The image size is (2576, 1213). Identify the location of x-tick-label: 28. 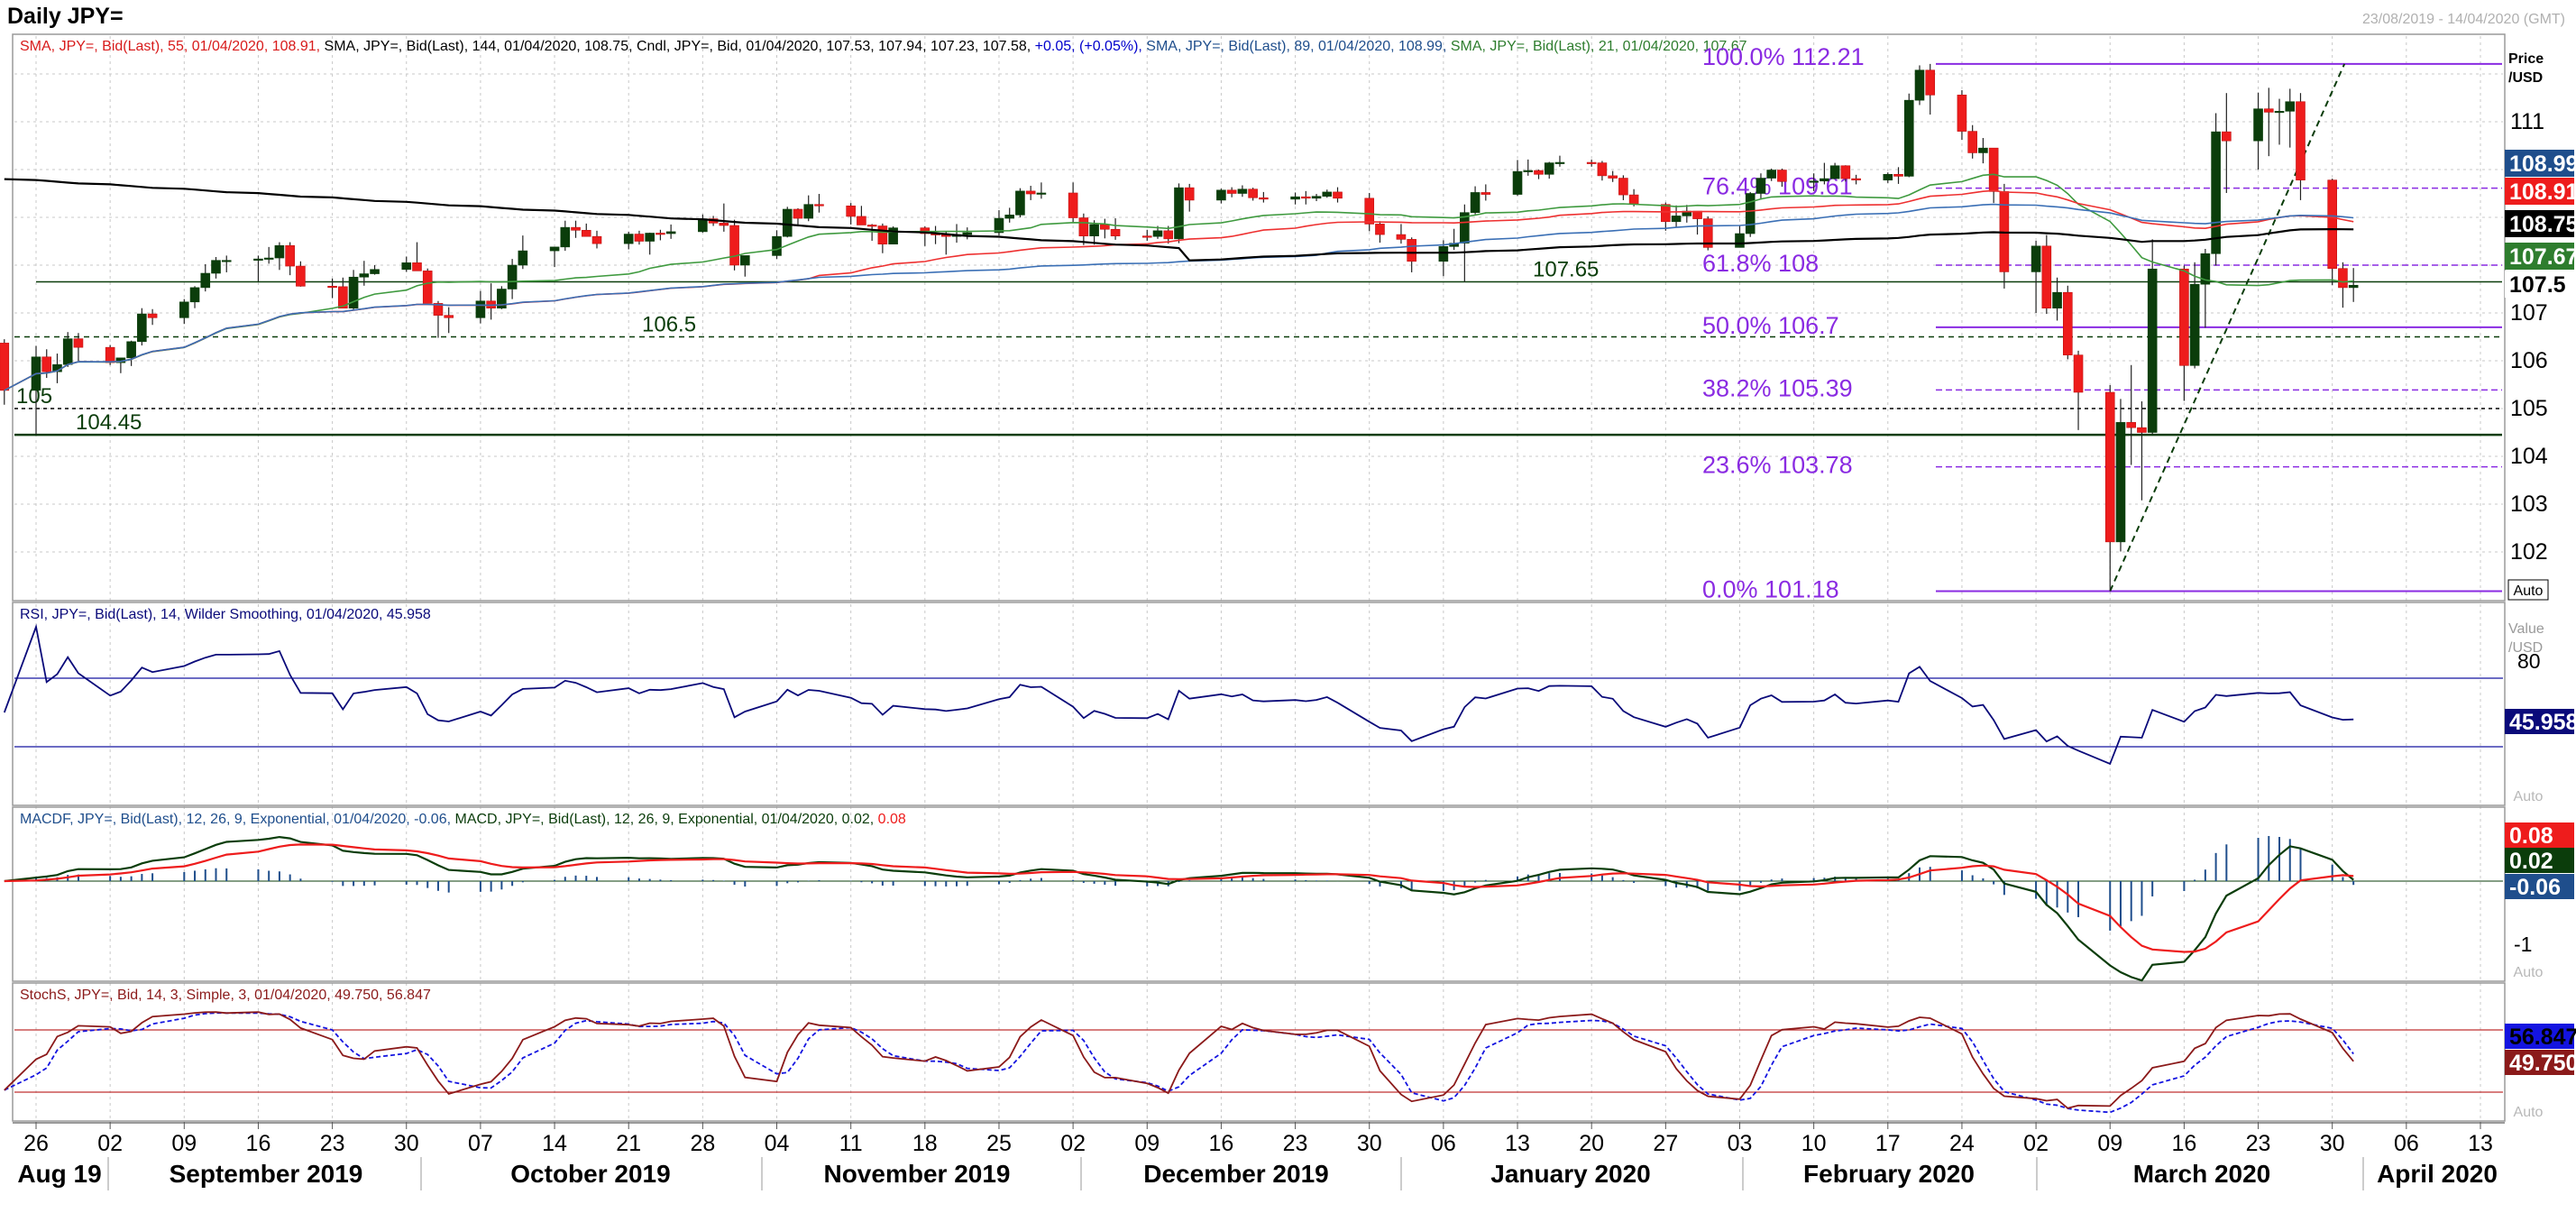
(702, 1143).